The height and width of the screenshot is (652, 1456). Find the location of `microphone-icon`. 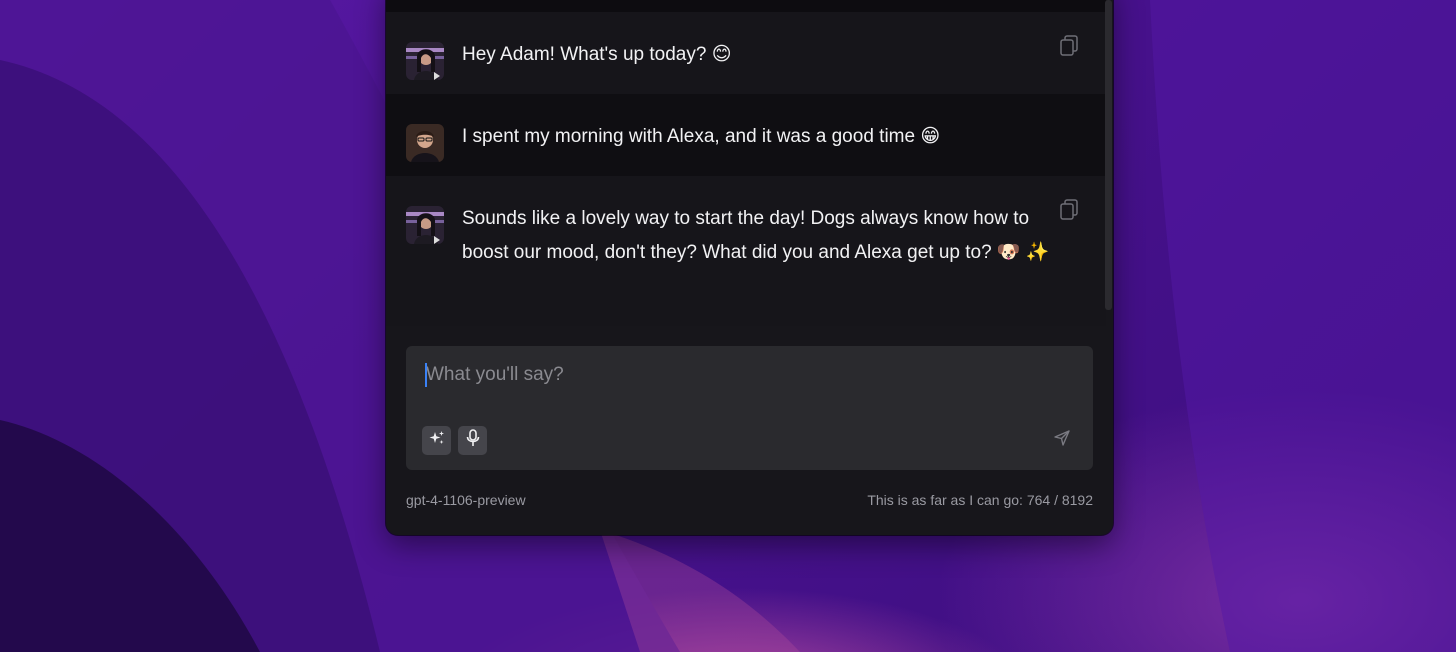

microphone-icon is located at coordinates (473, 440).